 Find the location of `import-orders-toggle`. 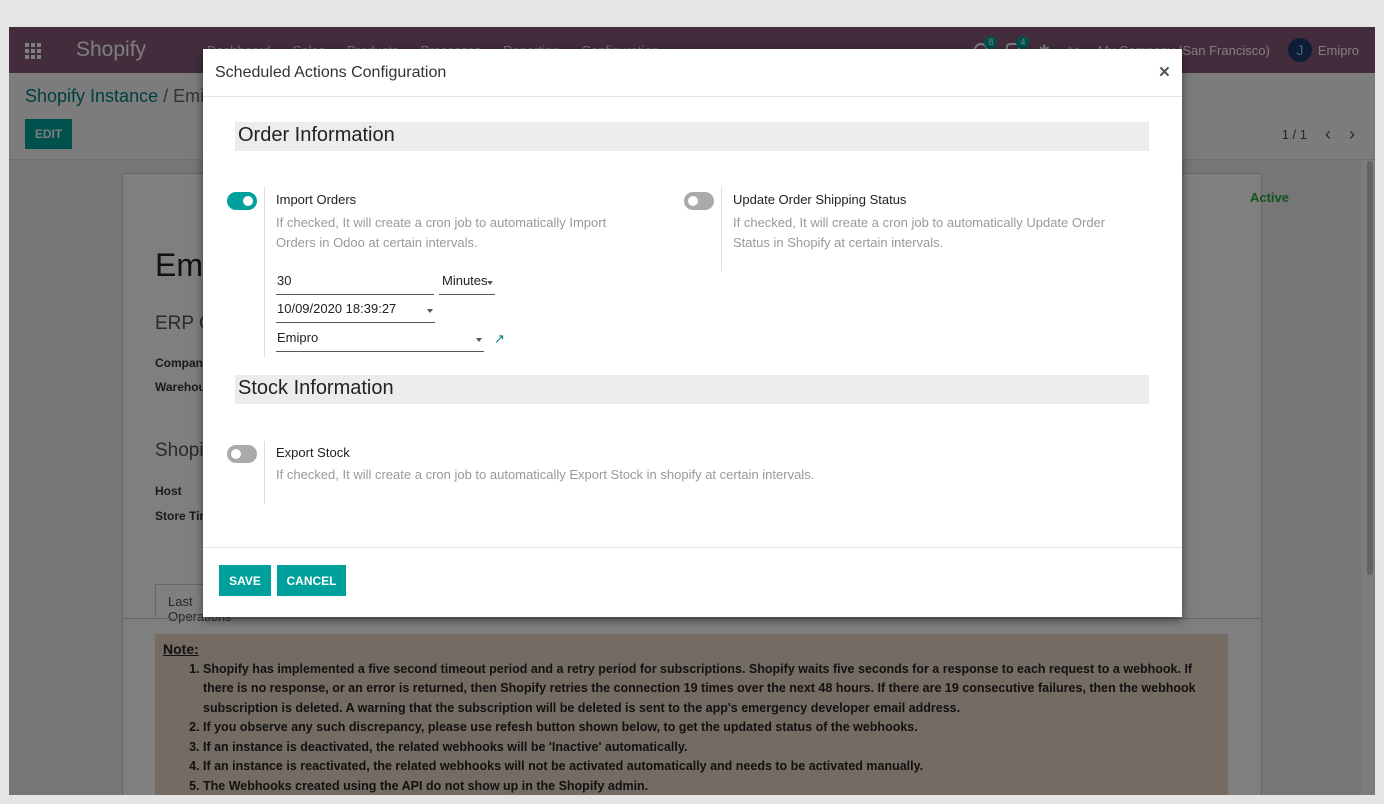

import-orders-toggle is located at coordinates (242, 201).